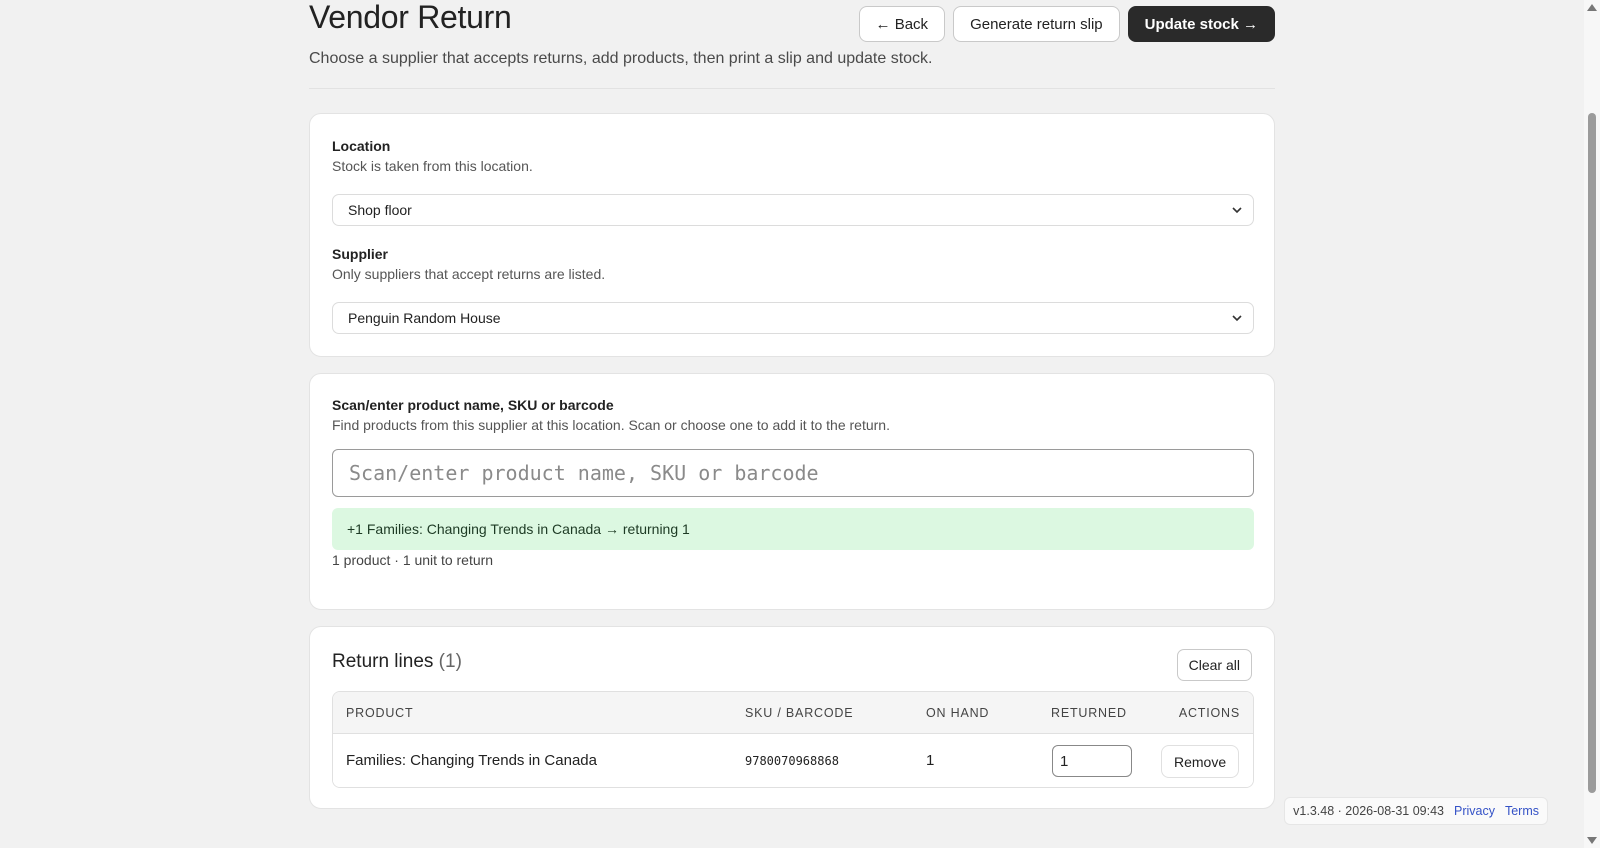 The height and width of the screenshot is (848, 1600). I want to click on row-sku: 9780070968868, so click(792, 761).